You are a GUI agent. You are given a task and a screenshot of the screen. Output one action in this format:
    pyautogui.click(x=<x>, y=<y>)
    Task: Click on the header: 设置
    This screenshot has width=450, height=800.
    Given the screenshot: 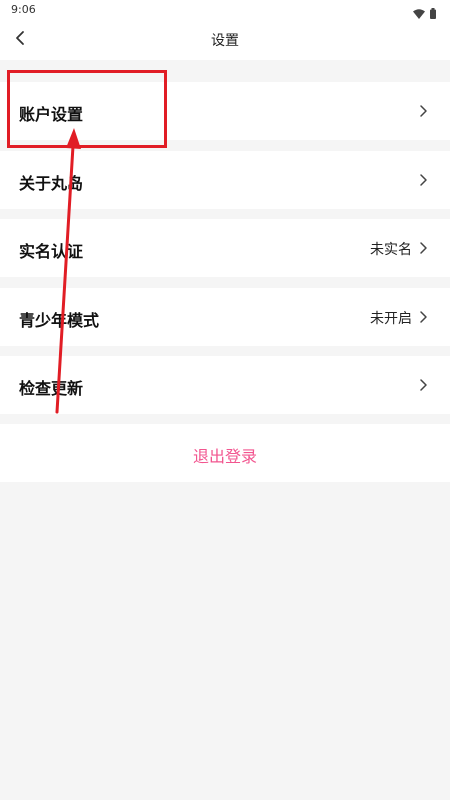 What is the action you would take?
    pyautogui.click(x=225, y=40)
    